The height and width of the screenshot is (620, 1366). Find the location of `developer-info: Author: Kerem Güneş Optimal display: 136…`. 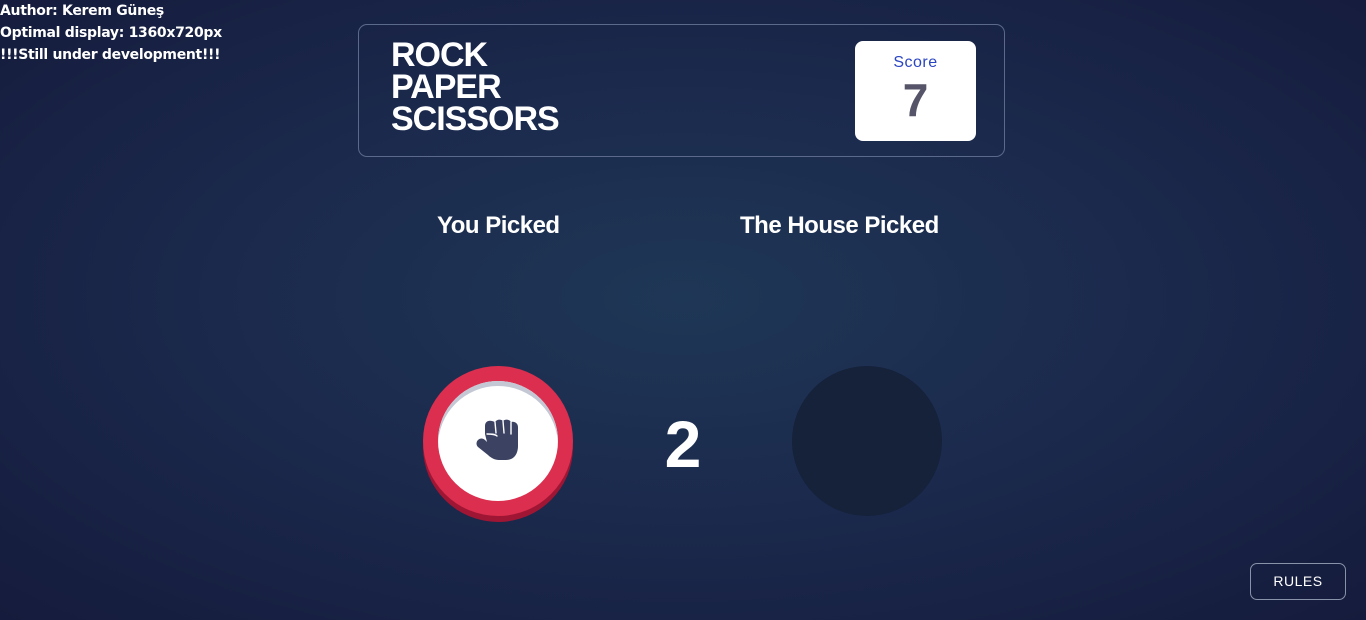

developer-info: Author: Kerem Güneş Optimal display: 136… is located at coordinates (111, 33).